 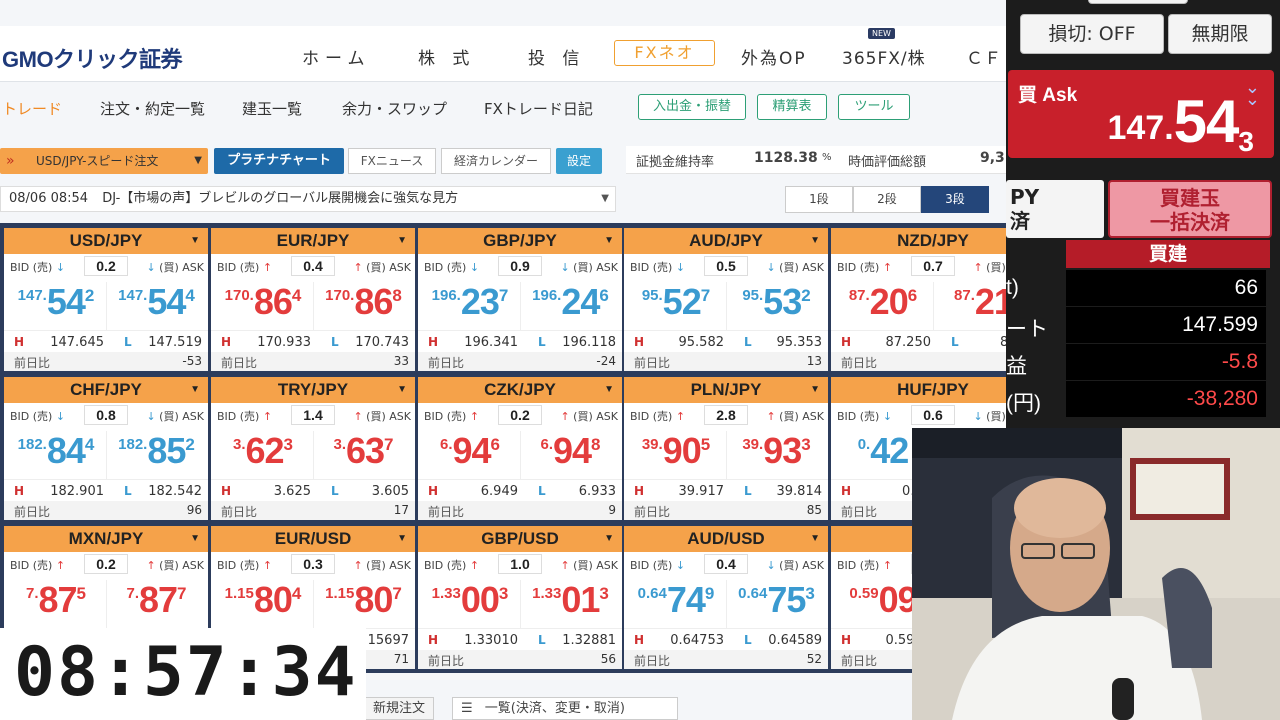 What do you see at coordinates (918, 390) in the screenshot?
I see `pair-header: HUF/JPY▼` at bounding box center [918, 390].